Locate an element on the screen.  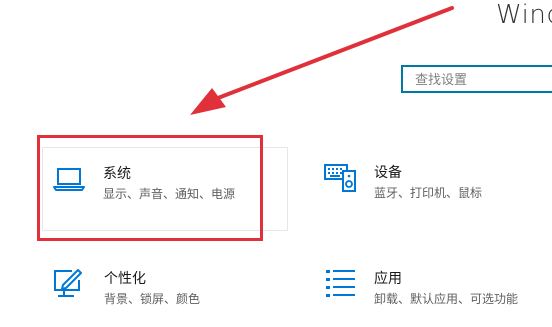
search-box is located at coordinates (476, 79).